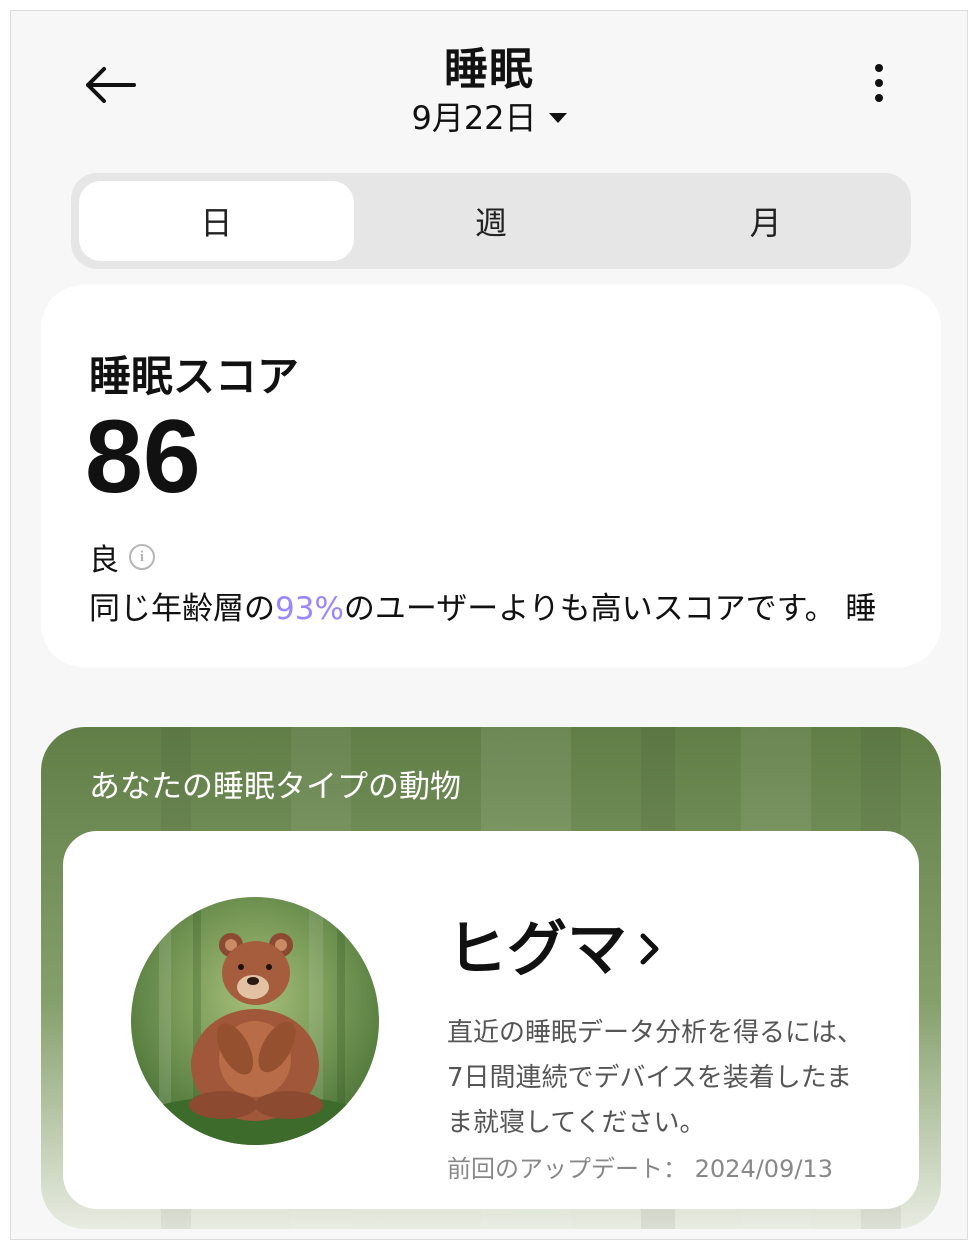  I want to click on period-tabs: 日 週 月, so click(491, 221).